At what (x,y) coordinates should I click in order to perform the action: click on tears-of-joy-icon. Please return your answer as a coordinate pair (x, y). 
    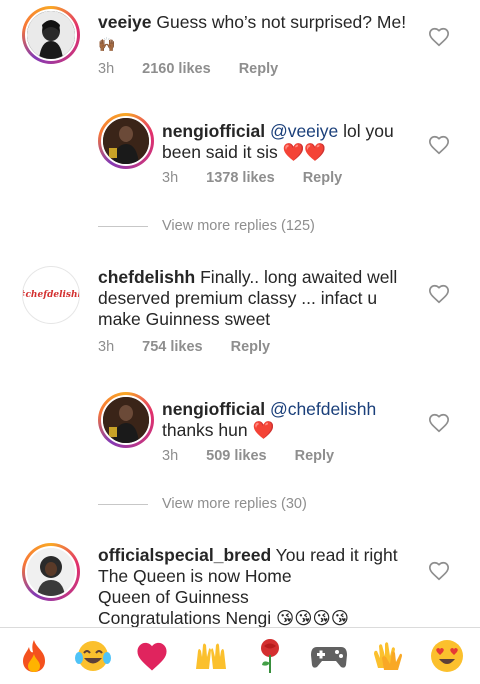
    Looking at the image, I should click on (92, 656).